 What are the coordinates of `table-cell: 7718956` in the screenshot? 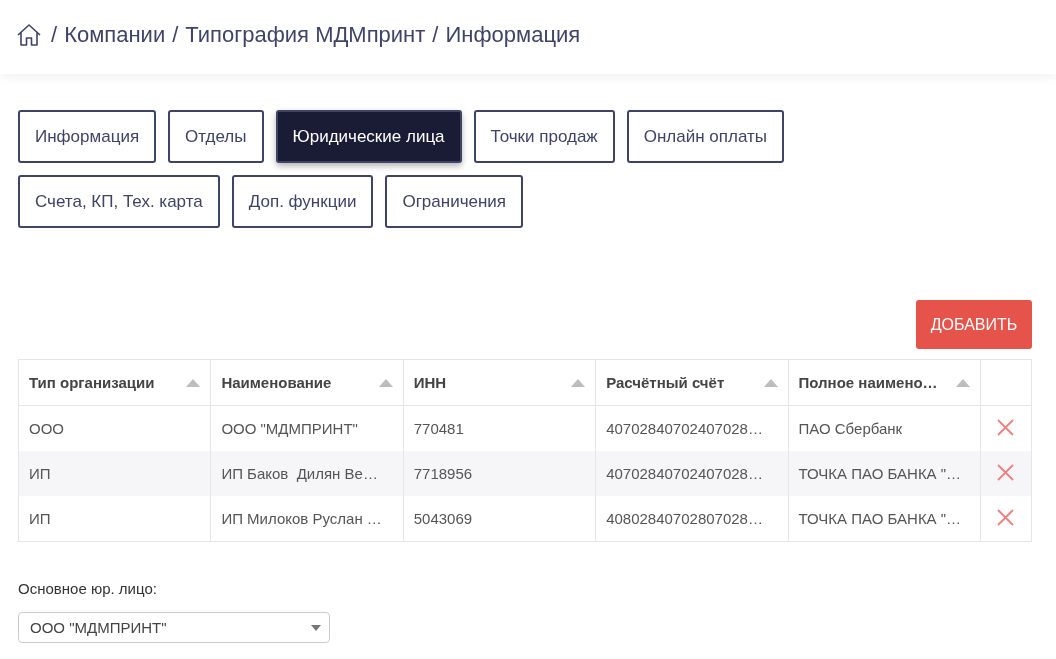 It's located at (499, 473).